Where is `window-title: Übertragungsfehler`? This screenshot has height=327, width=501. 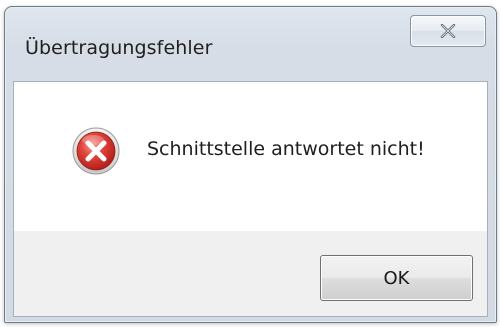
window-title: Übertragungsfehler is located at coordinates (119, 48).